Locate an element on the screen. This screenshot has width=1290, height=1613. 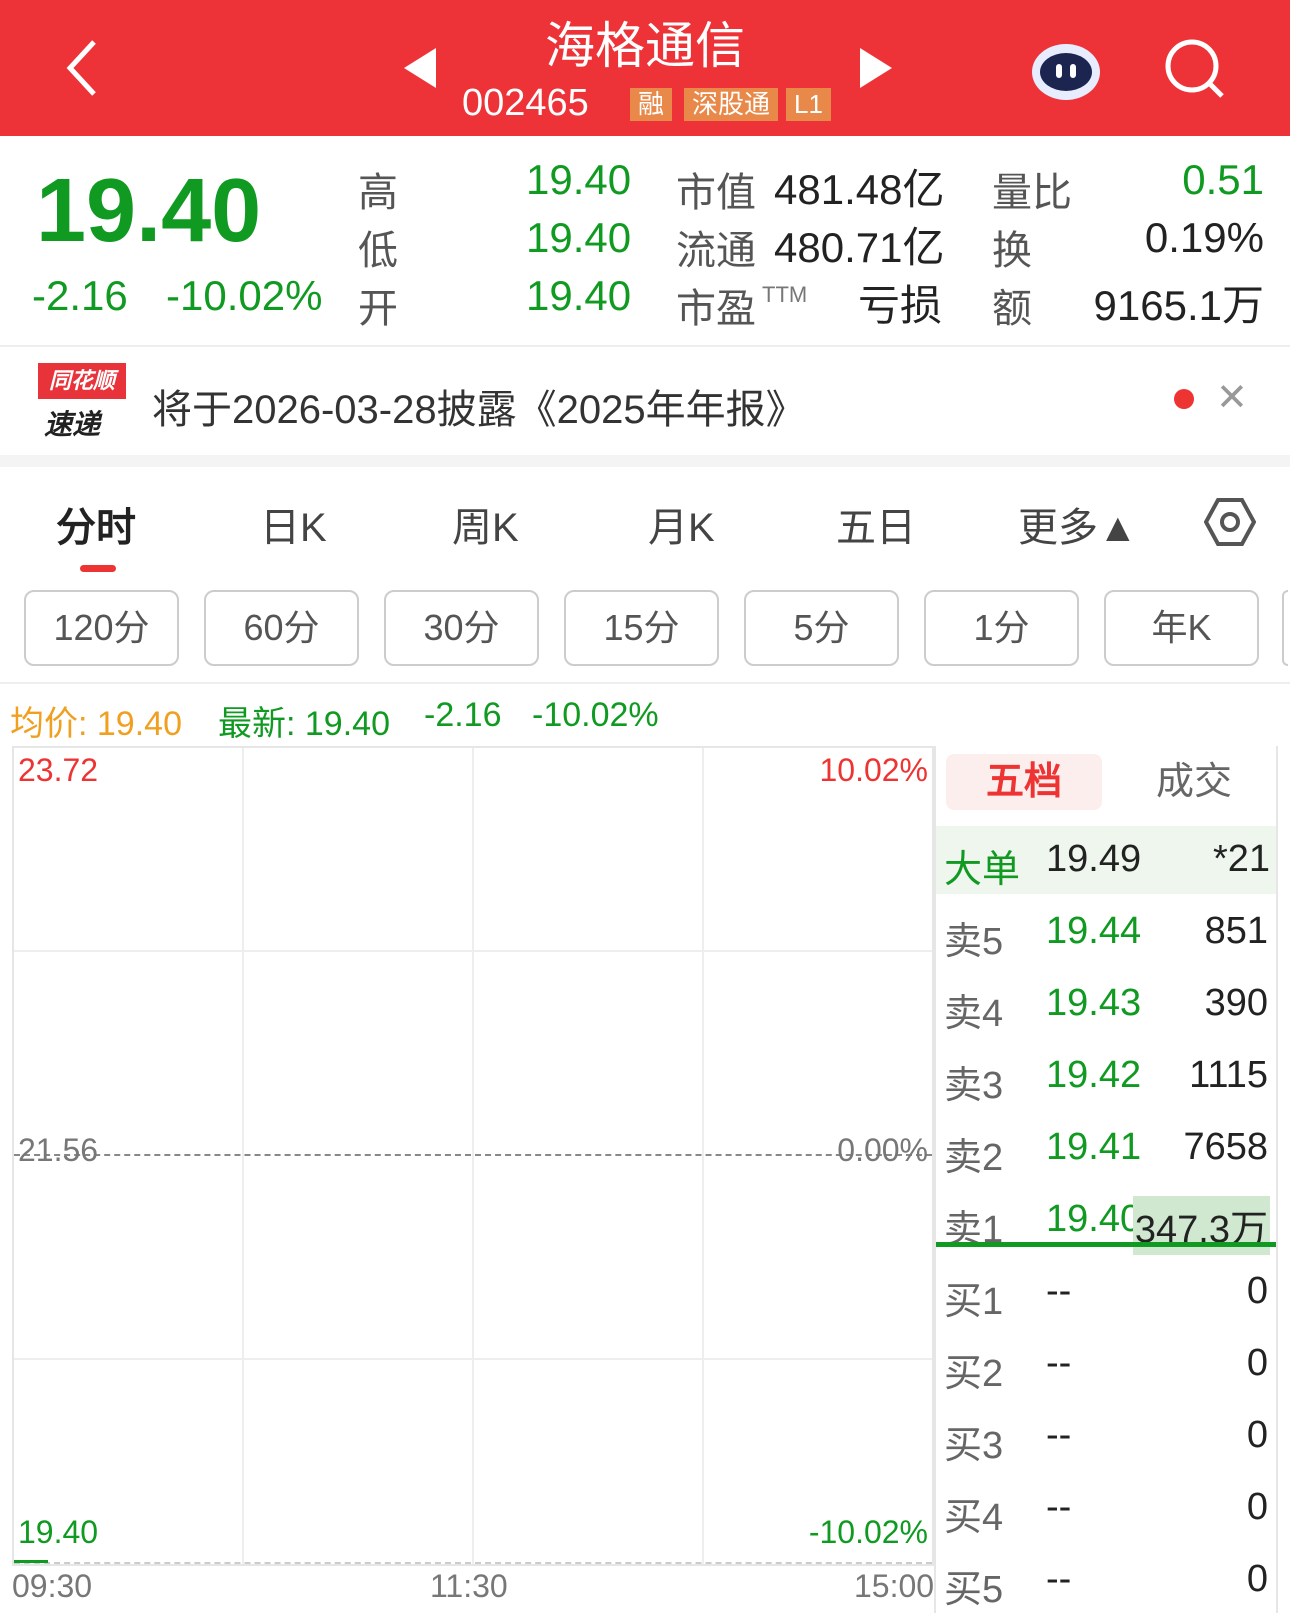
level-label: 卖5 is located at coordinates (974, 942).